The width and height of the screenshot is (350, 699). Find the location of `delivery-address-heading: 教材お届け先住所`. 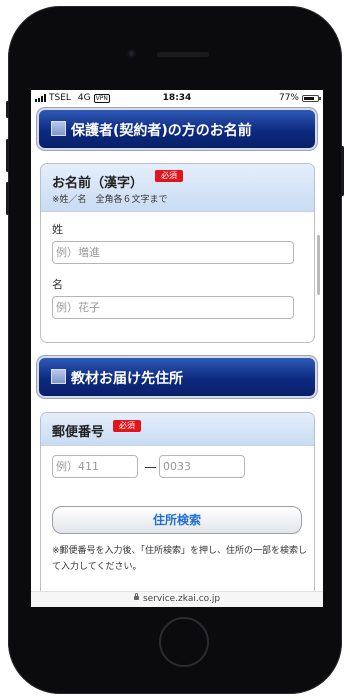

delivery-address-heading: 教材お届け先住所 is located at coordinates (127, 379).